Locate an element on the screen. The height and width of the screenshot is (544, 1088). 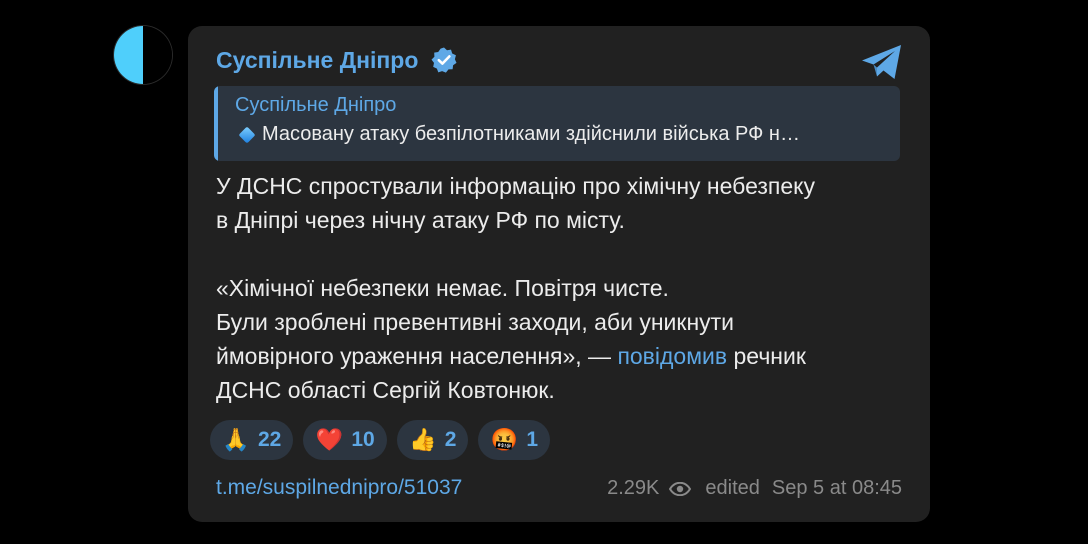
text-segment: ймовірного ураження населення», — is located at coordinates (417, 356).